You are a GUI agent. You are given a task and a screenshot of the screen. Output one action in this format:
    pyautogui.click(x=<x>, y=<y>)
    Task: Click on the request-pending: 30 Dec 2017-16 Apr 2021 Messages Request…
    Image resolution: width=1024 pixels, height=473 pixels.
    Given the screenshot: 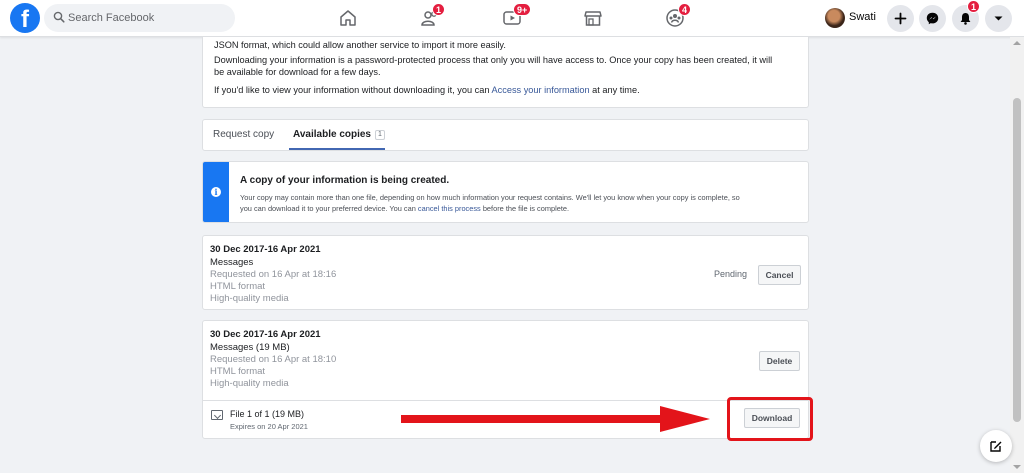 What is the action you would take?
    pyautogui.click(x=505, y=272)
    